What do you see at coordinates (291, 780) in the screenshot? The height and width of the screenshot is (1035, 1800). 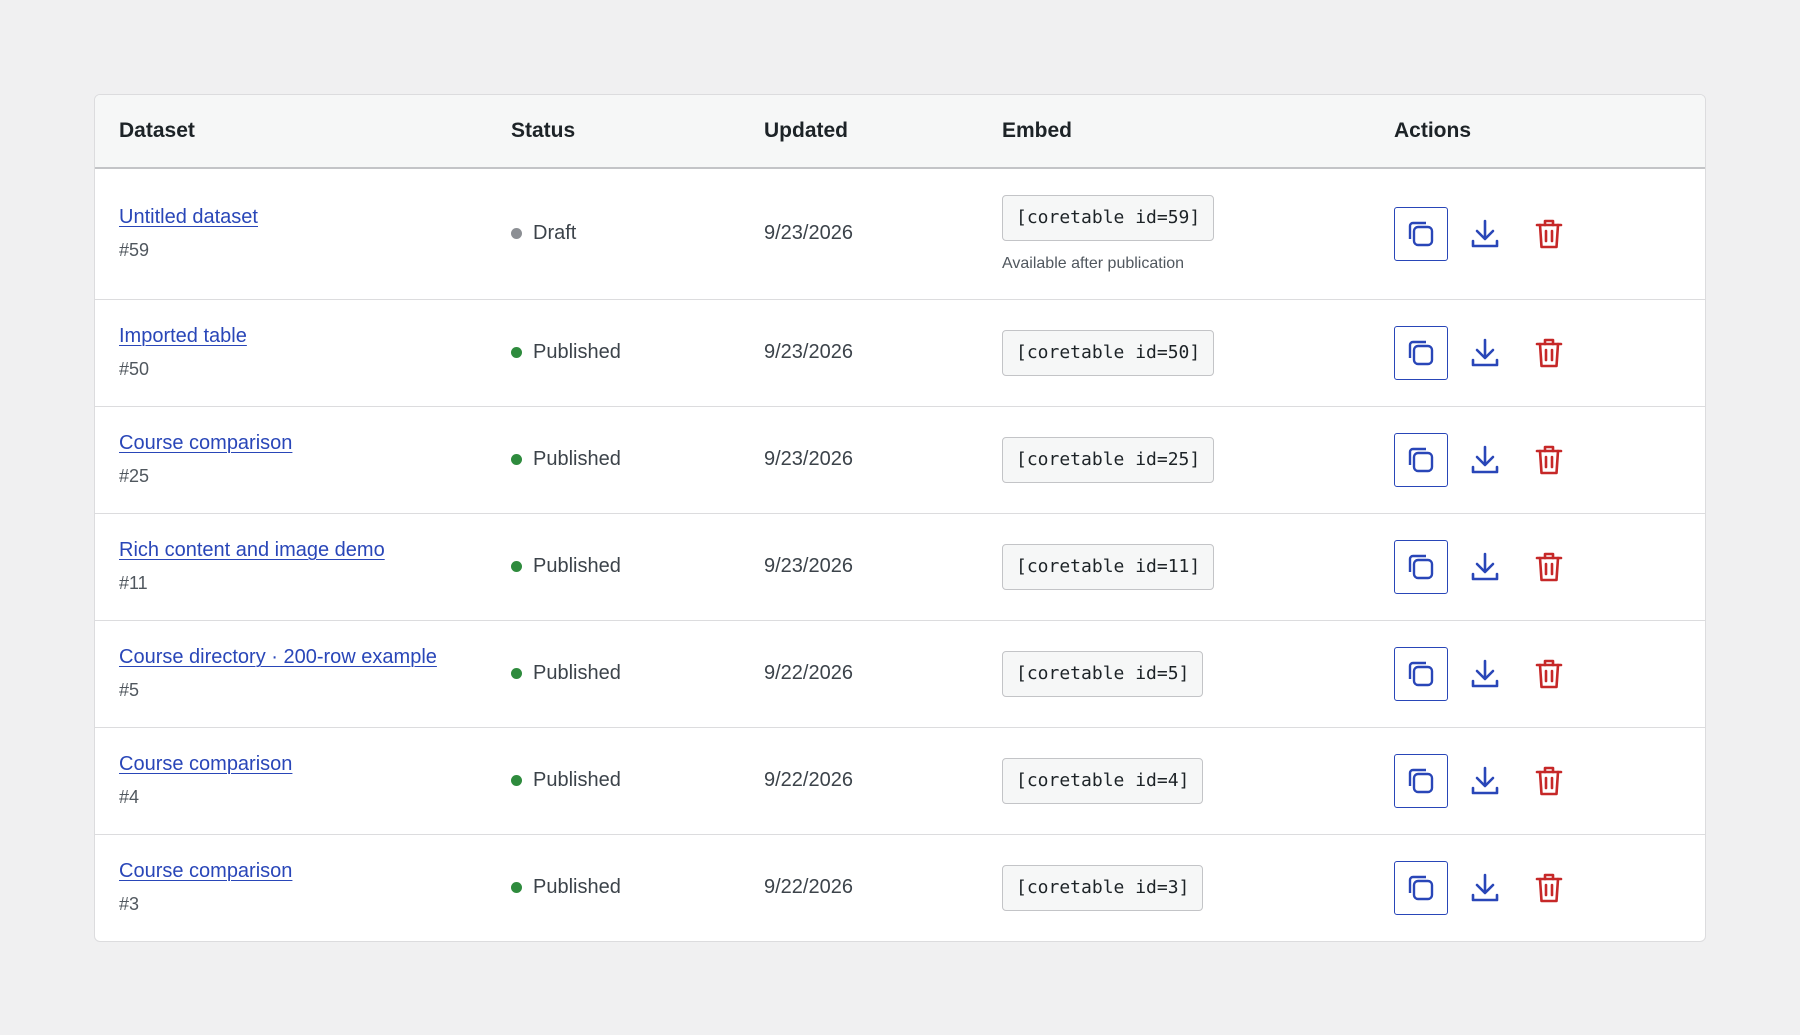 I see `dataset-cell: Course comparison #4` at bounding box center [291, 780].